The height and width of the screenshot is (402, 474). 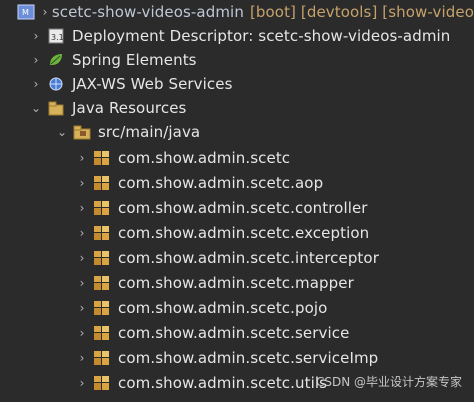 I want to click on package-item: › com.show.admin.scetc.exception, so click(x=237, y=233).